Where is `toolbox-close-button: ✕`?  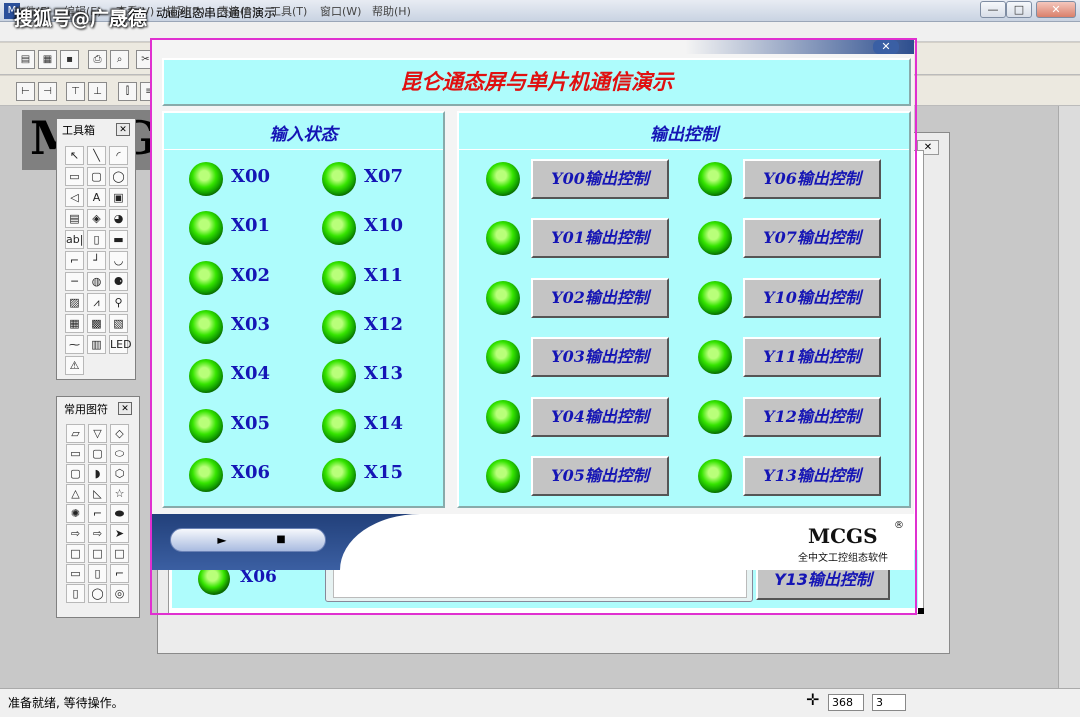 toolbox-close-button: ✕ is located at coordinates (123, 129).